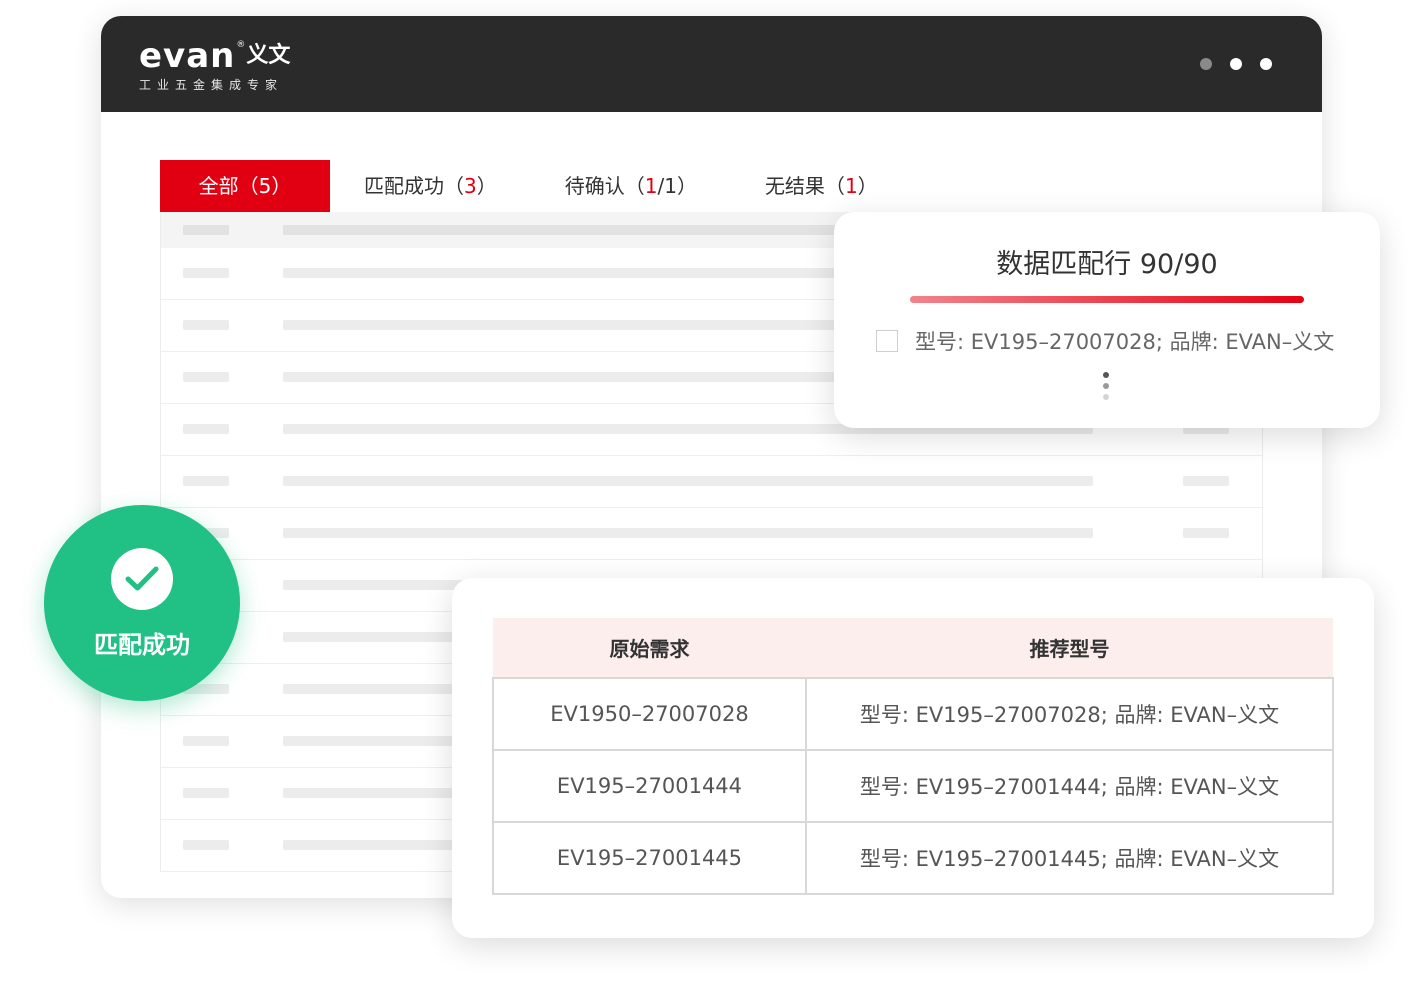 This screenshot has height=994, width=1428. I want to click on tab-pending: 待确认（1/1）, so click(631, 186).